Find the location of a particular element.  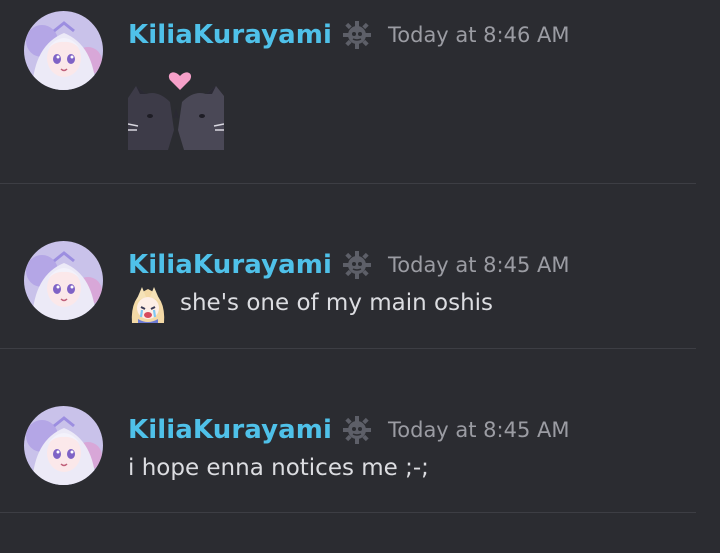

message-content: she's one of my main oshis is located at coordinates (310, 303).